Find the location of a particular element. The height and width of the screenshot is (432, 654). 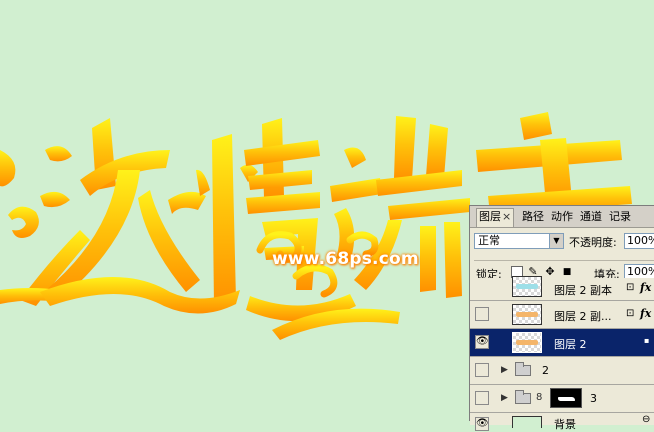

tab-channels: 通道 is located at coordinates (591, 216).